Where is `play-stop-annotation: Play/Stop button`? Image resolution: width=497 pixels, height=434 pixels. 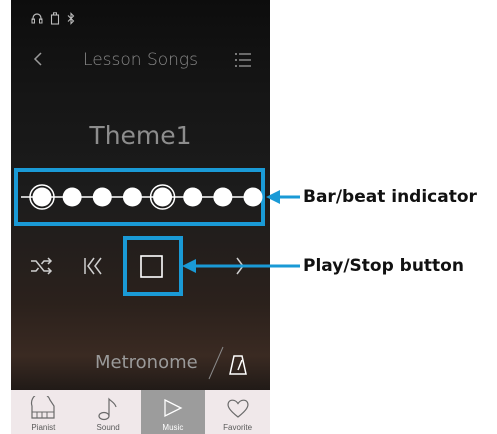
play-stop-annotation: Play/Stop button is located at coordinates (383, 266).